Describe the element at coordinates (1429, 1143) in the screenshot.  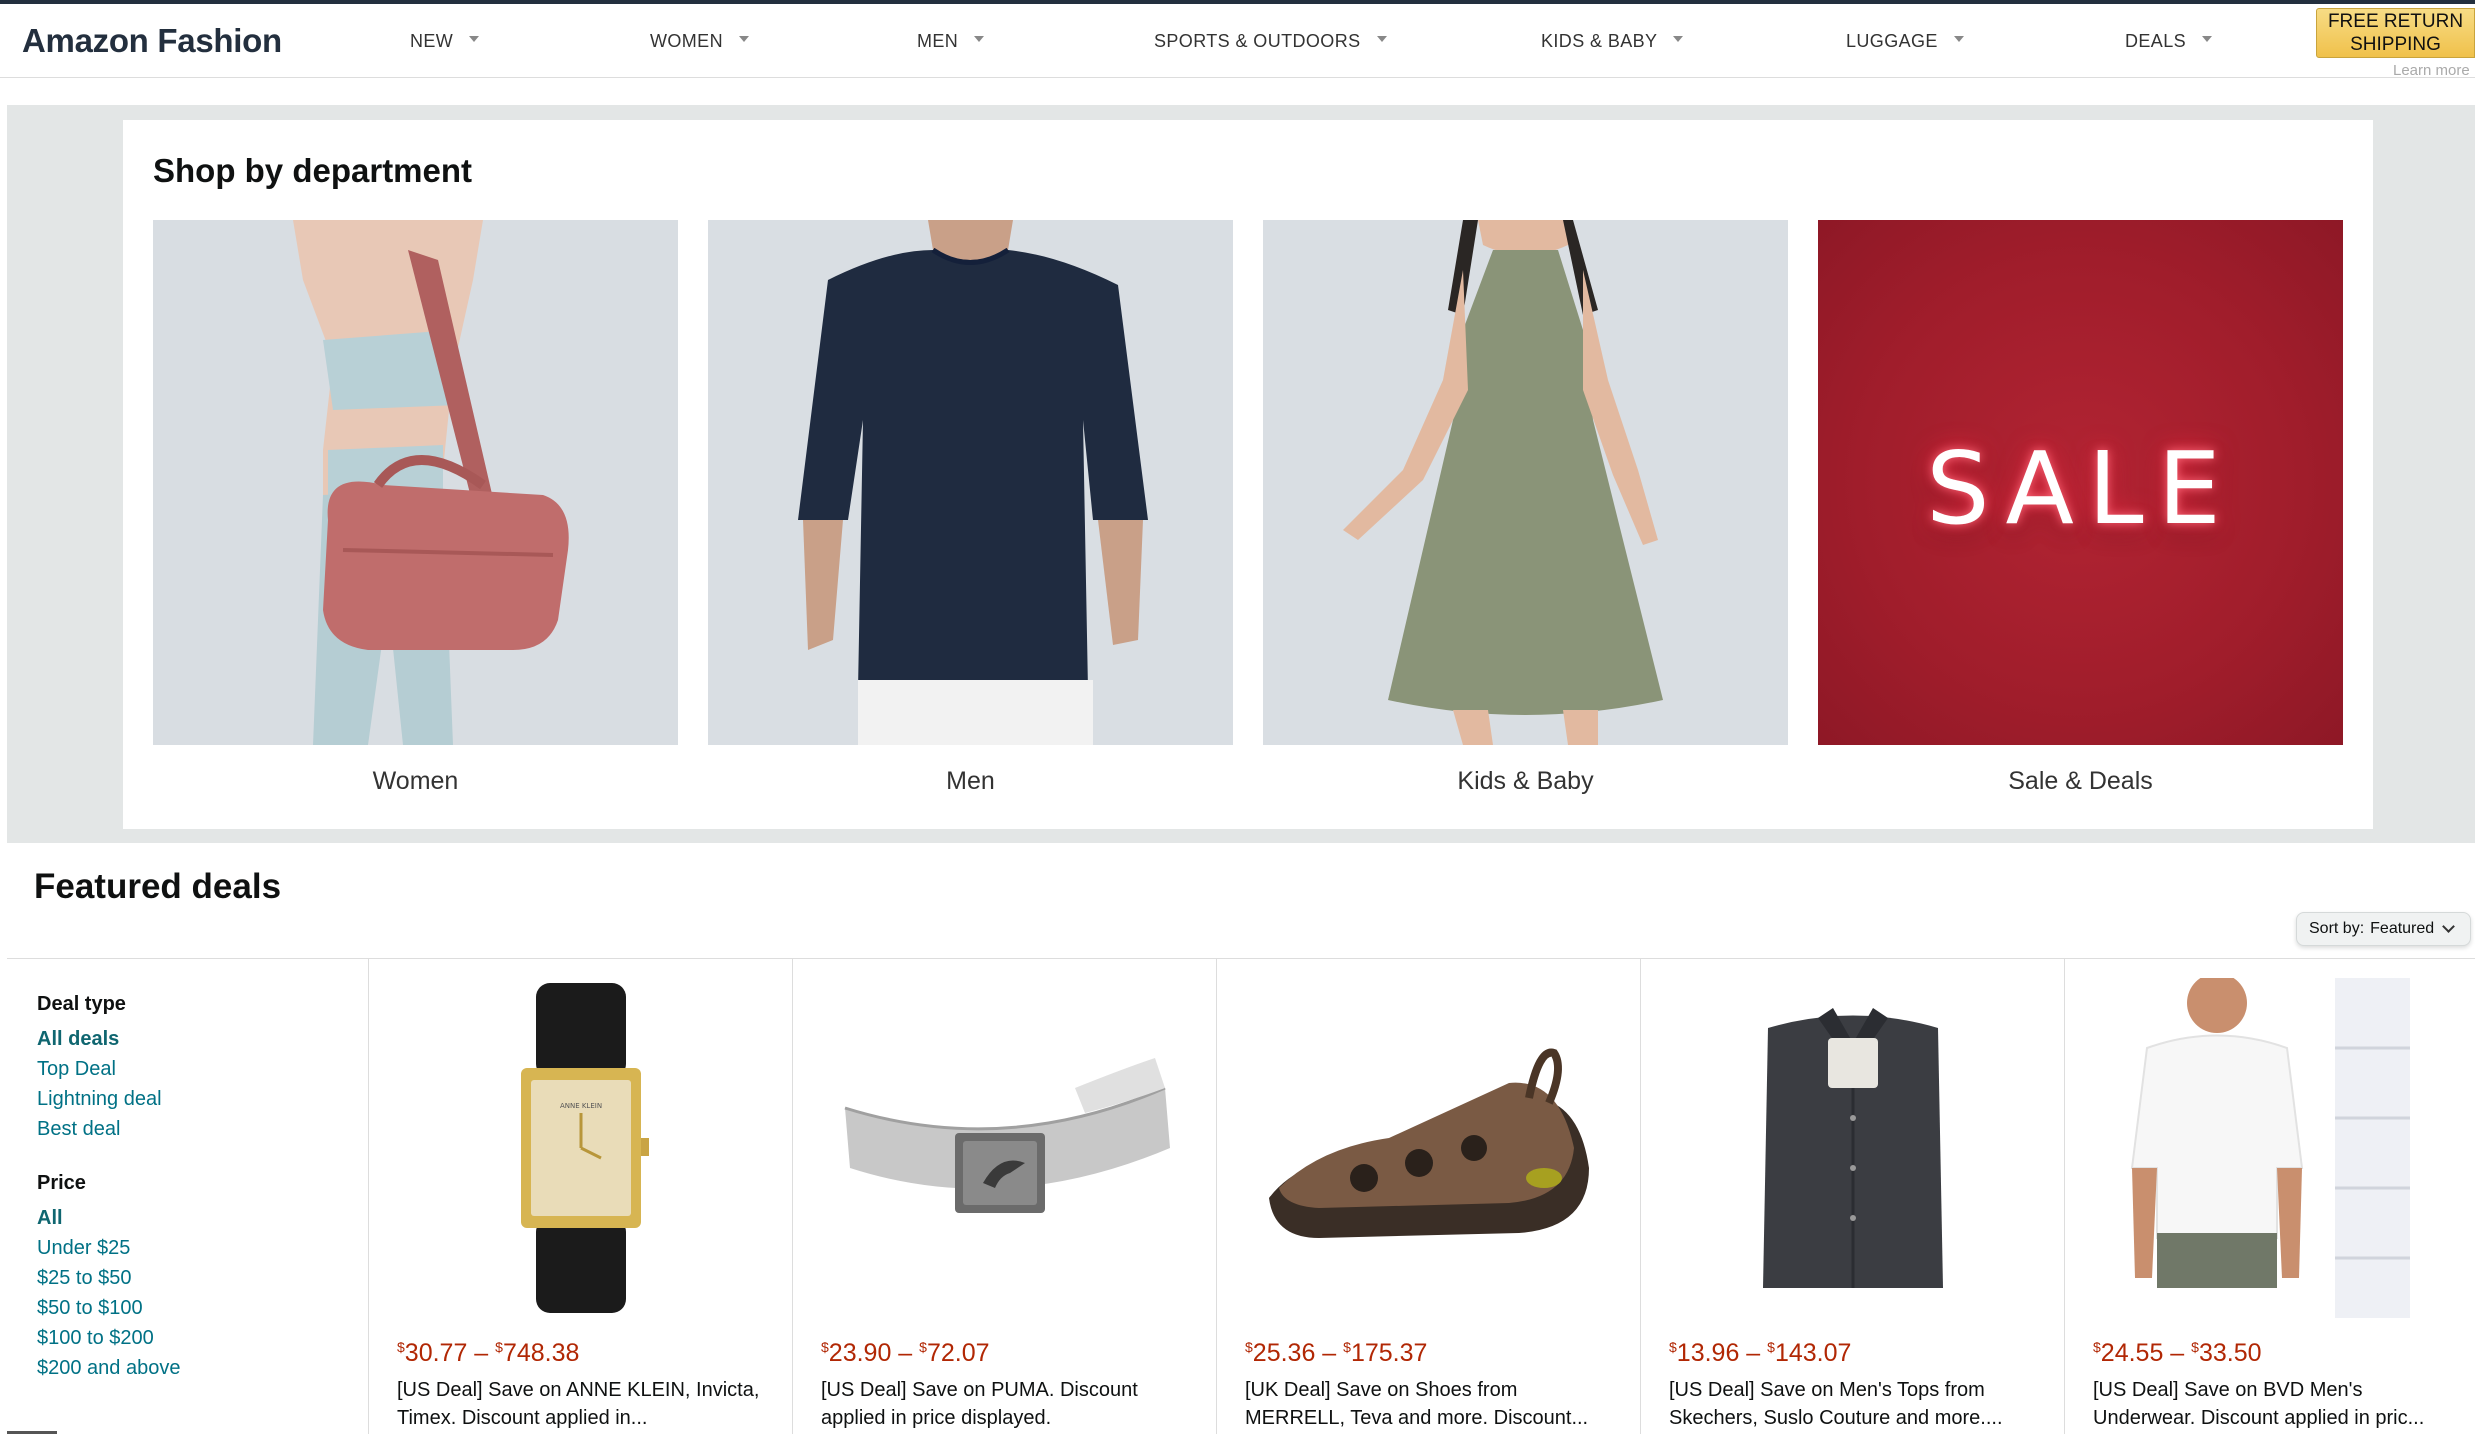
I see `sandal-icon` at that location.